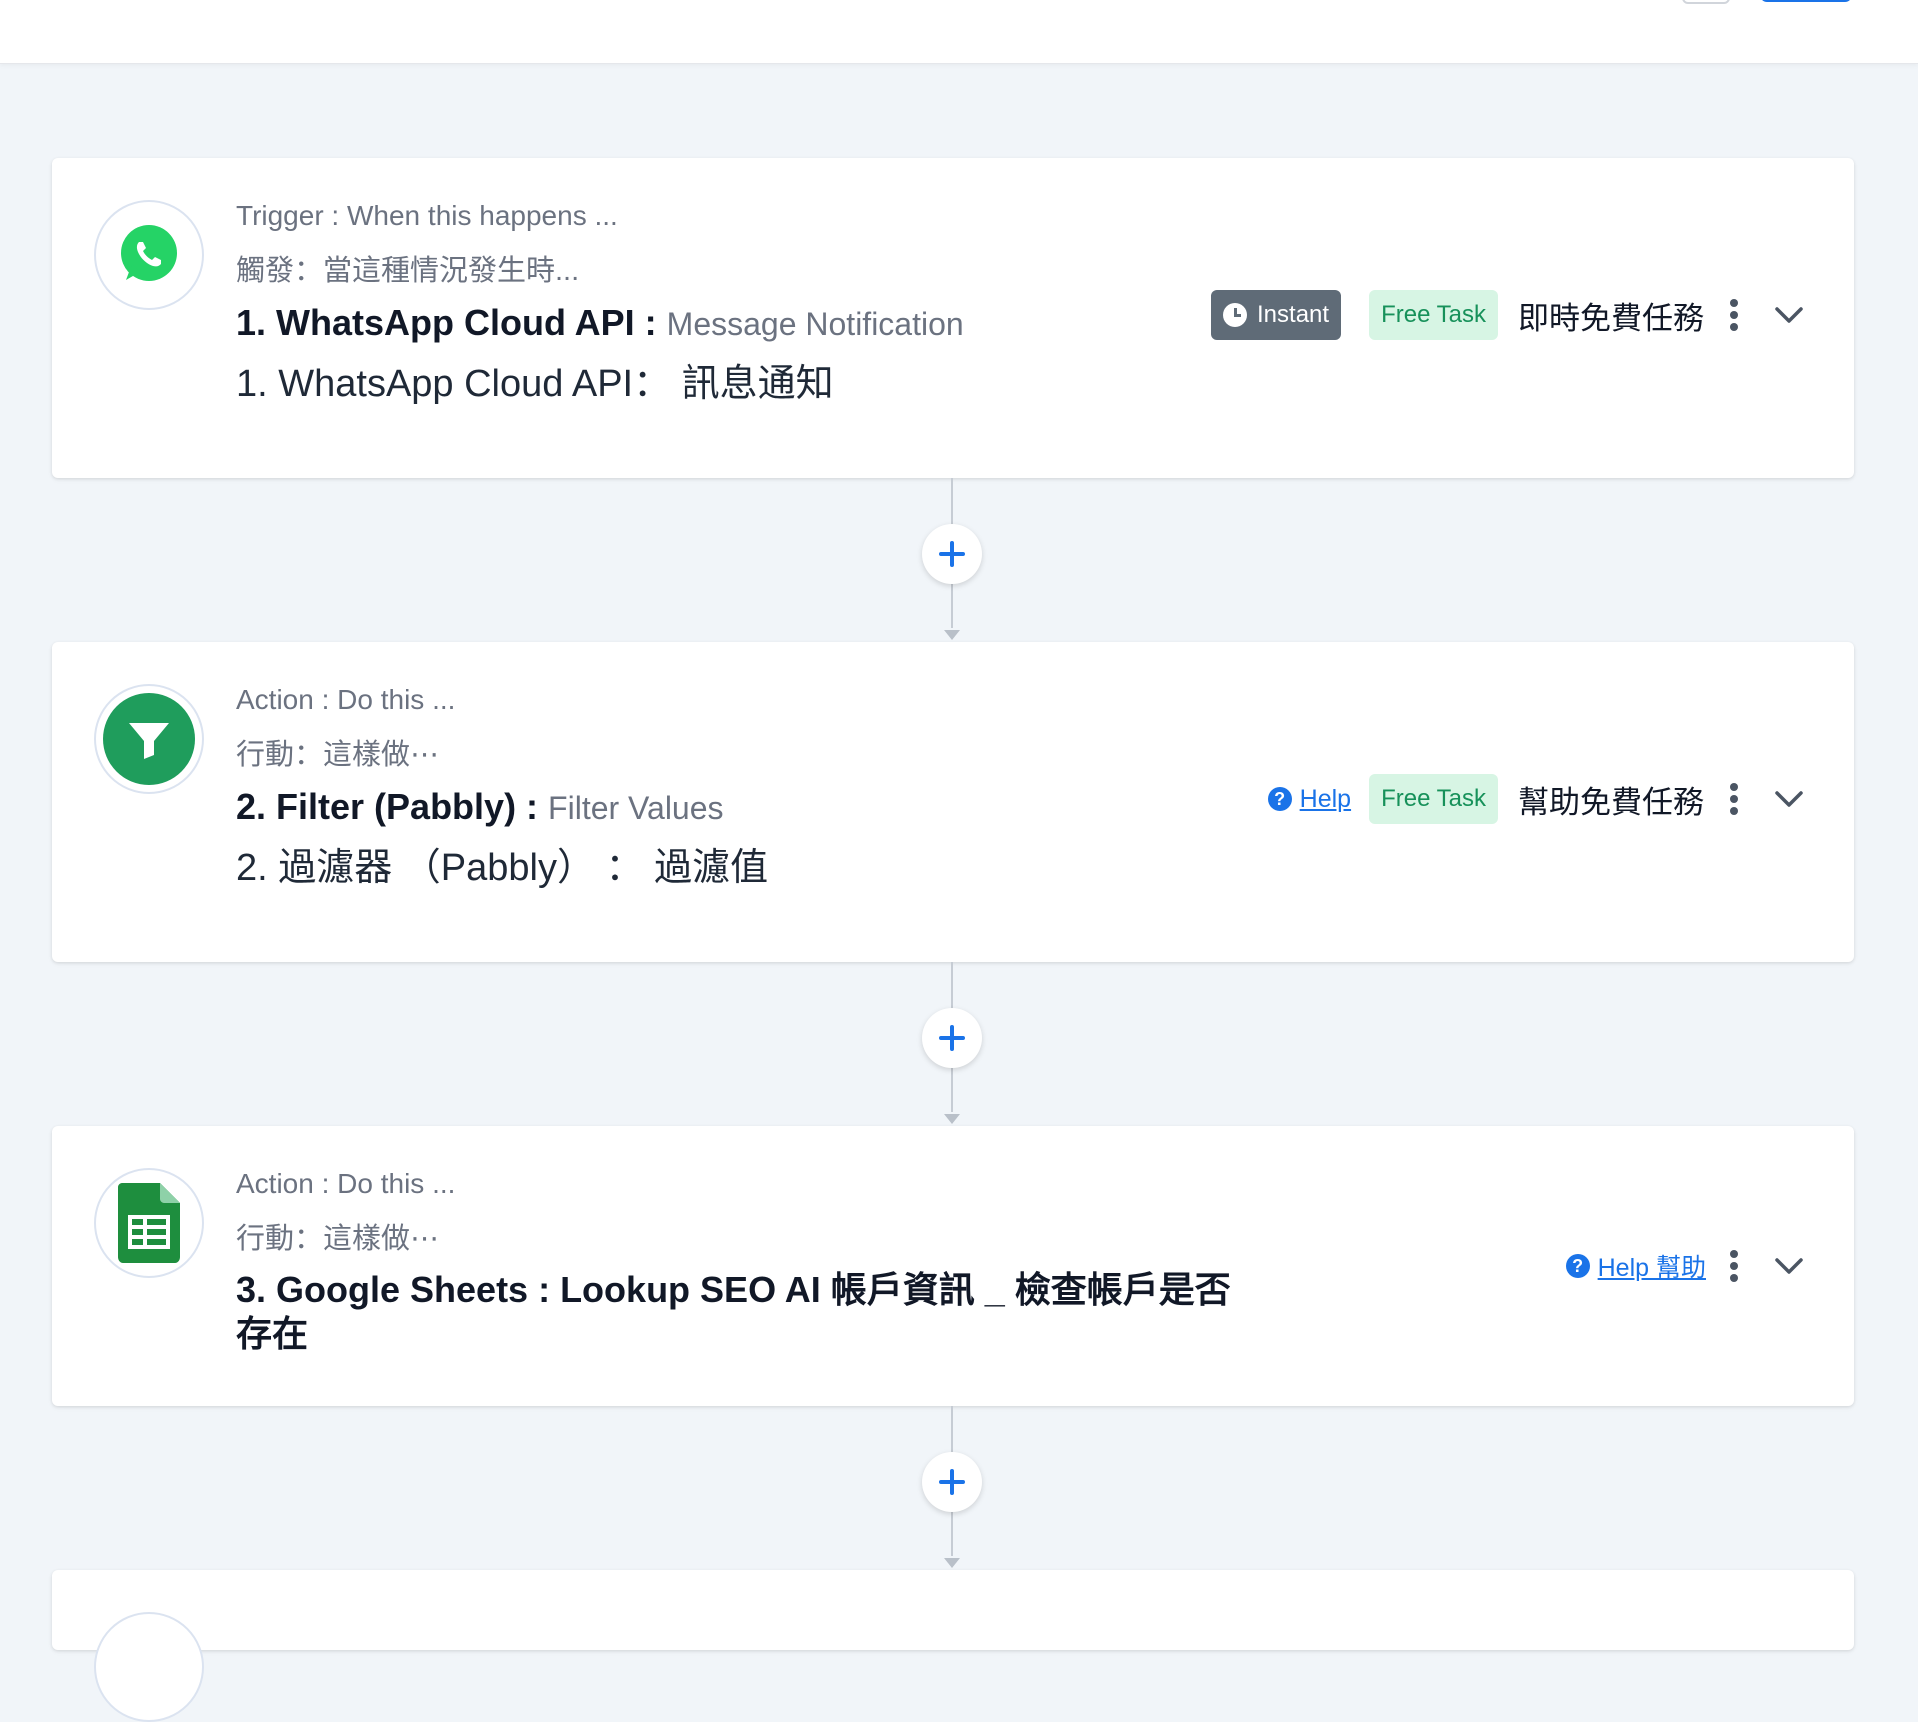  I want to click on top-bar-toggle, so click(1706, 2).